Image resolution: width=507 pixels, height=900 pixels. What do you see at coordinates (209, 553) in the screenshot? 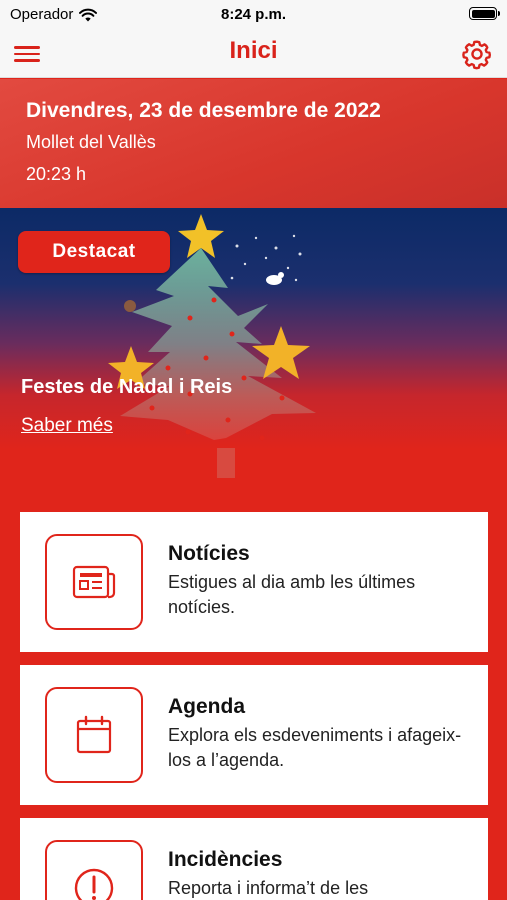
I see `news-card-title: Notícies` at bounding box center [209, 553].